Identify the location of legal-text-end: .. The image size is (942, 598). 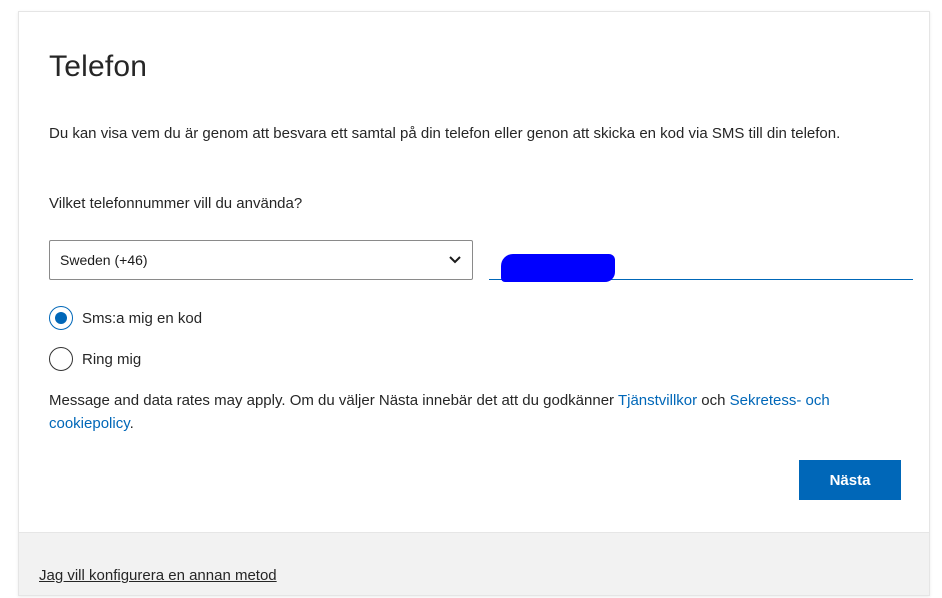
(131, 423).